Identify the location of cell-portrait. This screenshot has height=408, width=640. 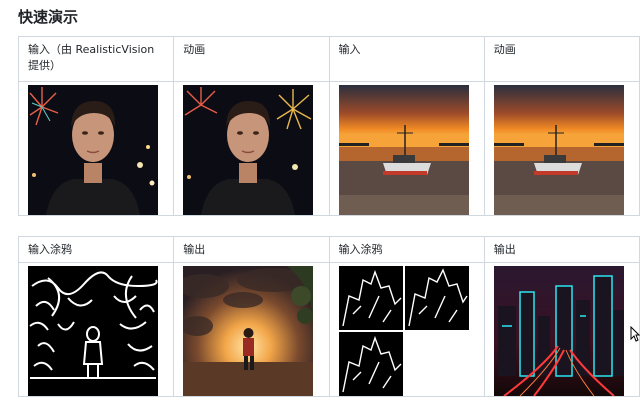
(96, 148).